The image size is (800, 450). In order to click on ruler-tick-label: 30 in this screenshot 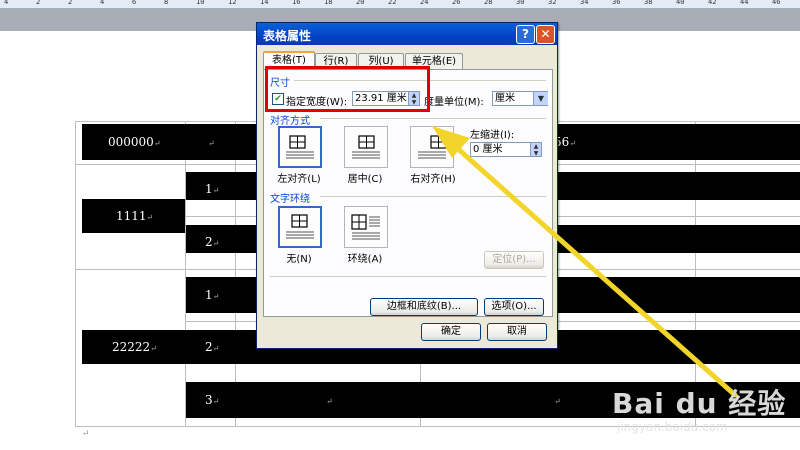, I will do `click(520, 3)`.